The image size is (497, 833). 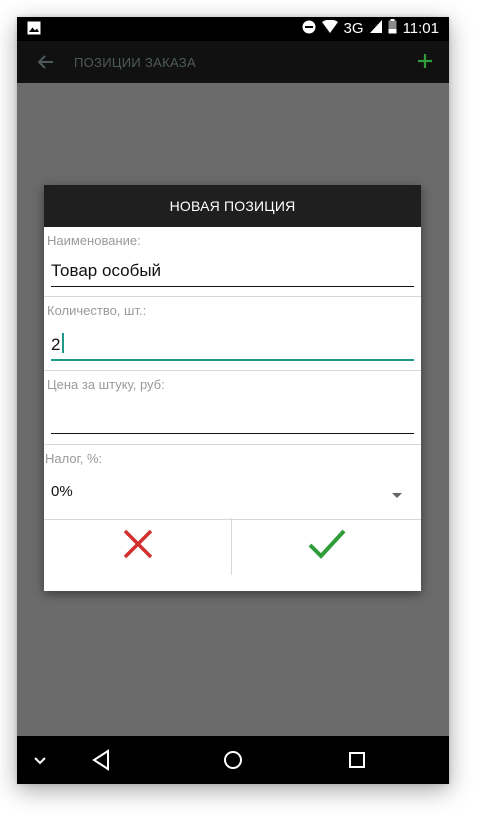 I want to click on back-triangle-icon, so click(x=101, y=762).